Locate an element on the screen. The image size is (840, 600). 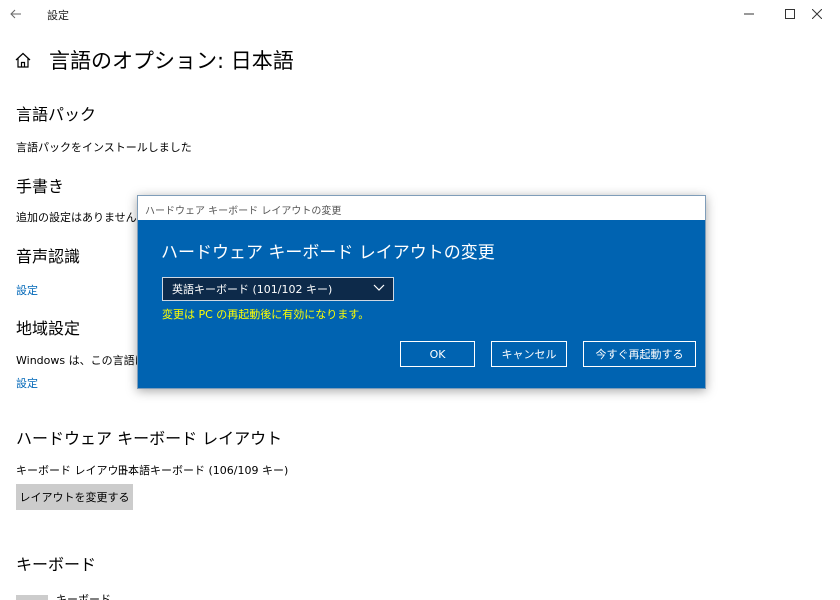
handwriting-status: 追加の設定はありません is located at coordinates (76, 217).